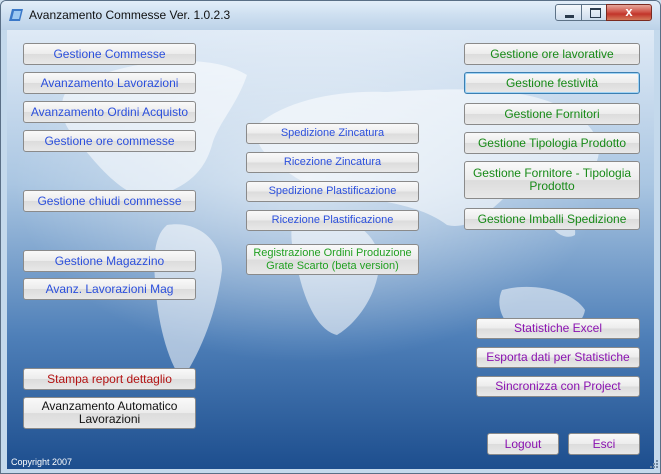 The width and height of the screenshot is (661, 474). I want to click on esci-button: Esci, so click(604, 444).